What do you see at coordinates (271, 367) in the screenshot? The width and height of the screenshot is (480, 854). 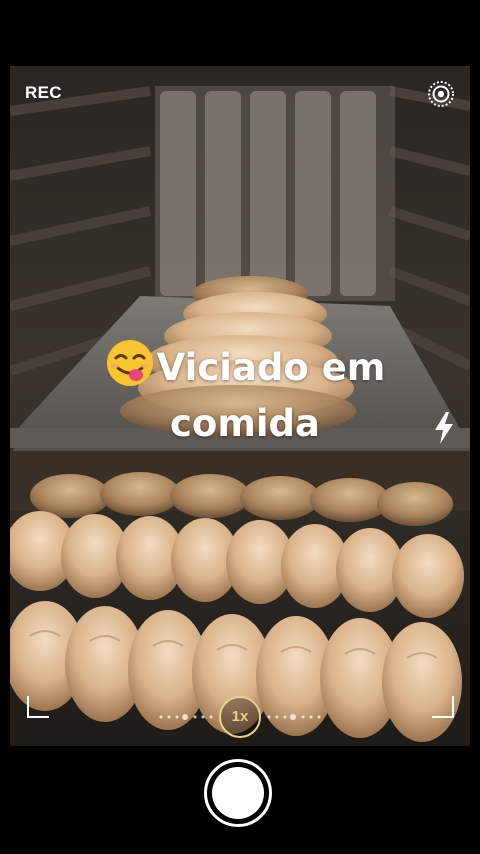 I see `caption-line-1: Viciado em` at bounding box center [271, 367].